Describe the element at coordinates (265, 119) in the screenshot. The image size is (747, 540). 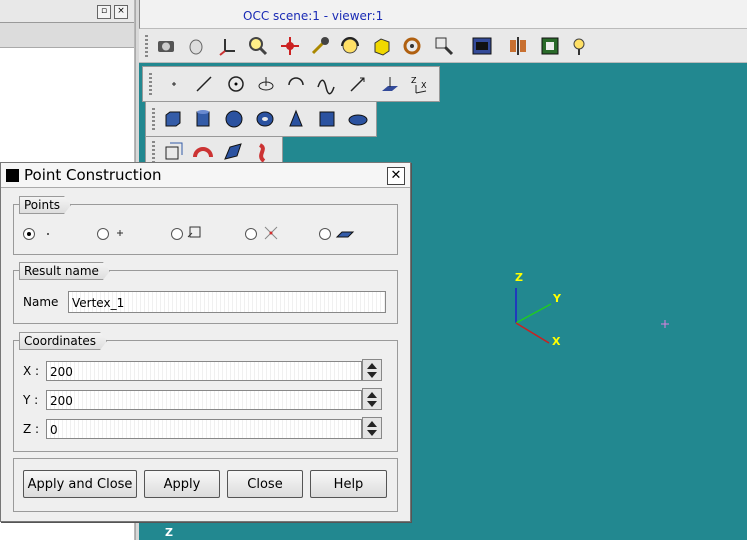
I see `torus-icon` at that location.